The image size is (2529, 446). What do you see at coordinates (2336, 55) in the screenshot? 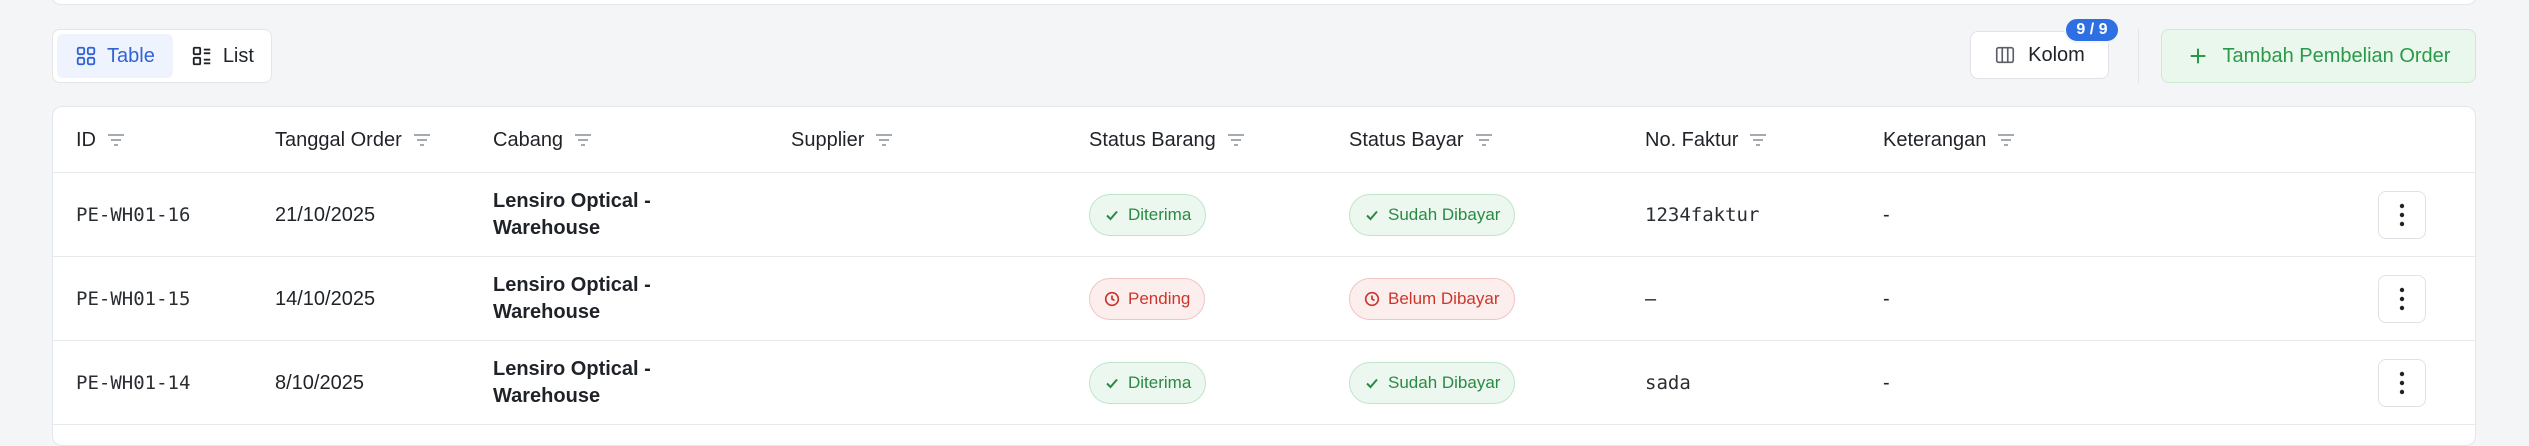
I see `add-purchase-order-label: Tambah Pembelian Order` at bounding box center [2336, 55].